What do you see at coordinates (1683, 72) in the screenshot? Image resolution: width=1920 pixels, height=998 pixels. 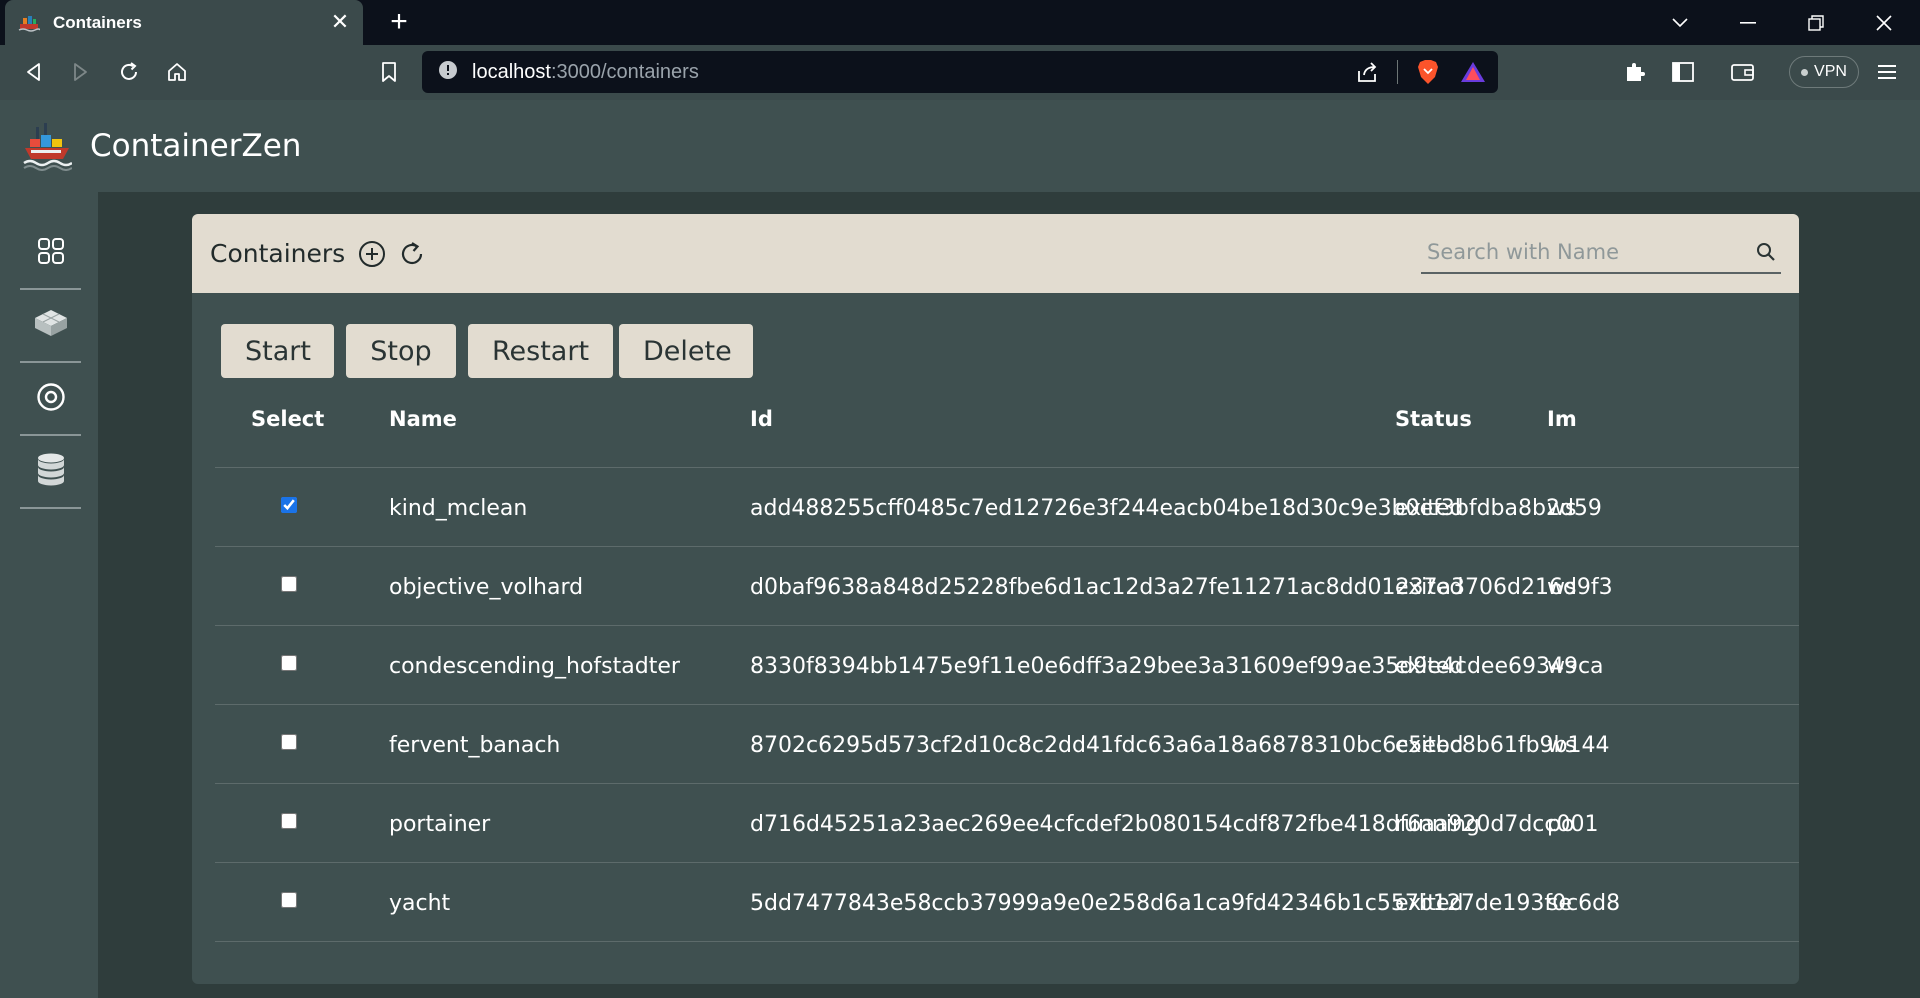 I see `sidebar-toggle-icon` at bounding box center [1683, 72].